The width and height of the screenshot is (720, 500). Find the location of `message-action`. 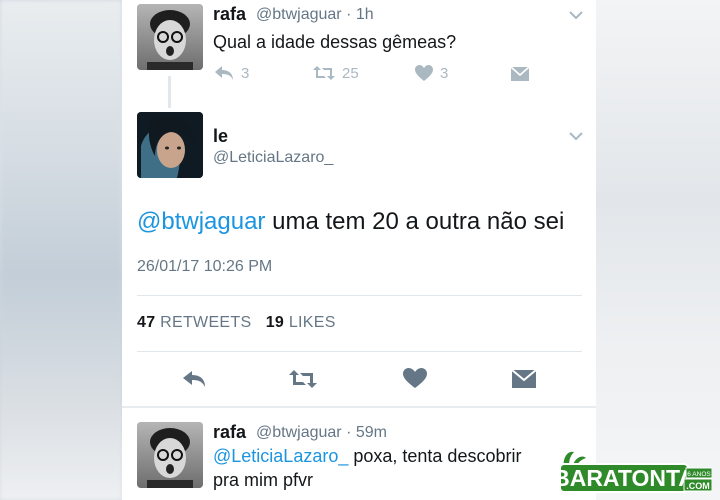

message-action is located at coordinates (520, 74).